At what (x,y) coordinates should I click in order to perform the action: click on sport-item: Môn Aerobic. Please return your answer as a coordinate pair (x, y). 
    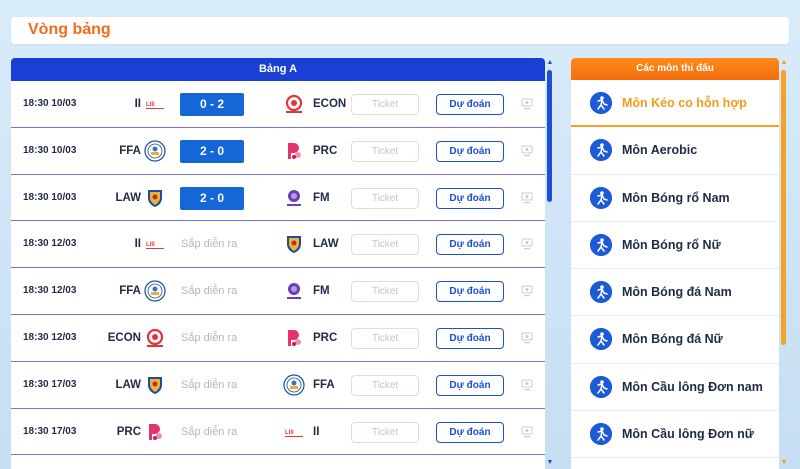
    Looking at the image, I should click on (675, 151).